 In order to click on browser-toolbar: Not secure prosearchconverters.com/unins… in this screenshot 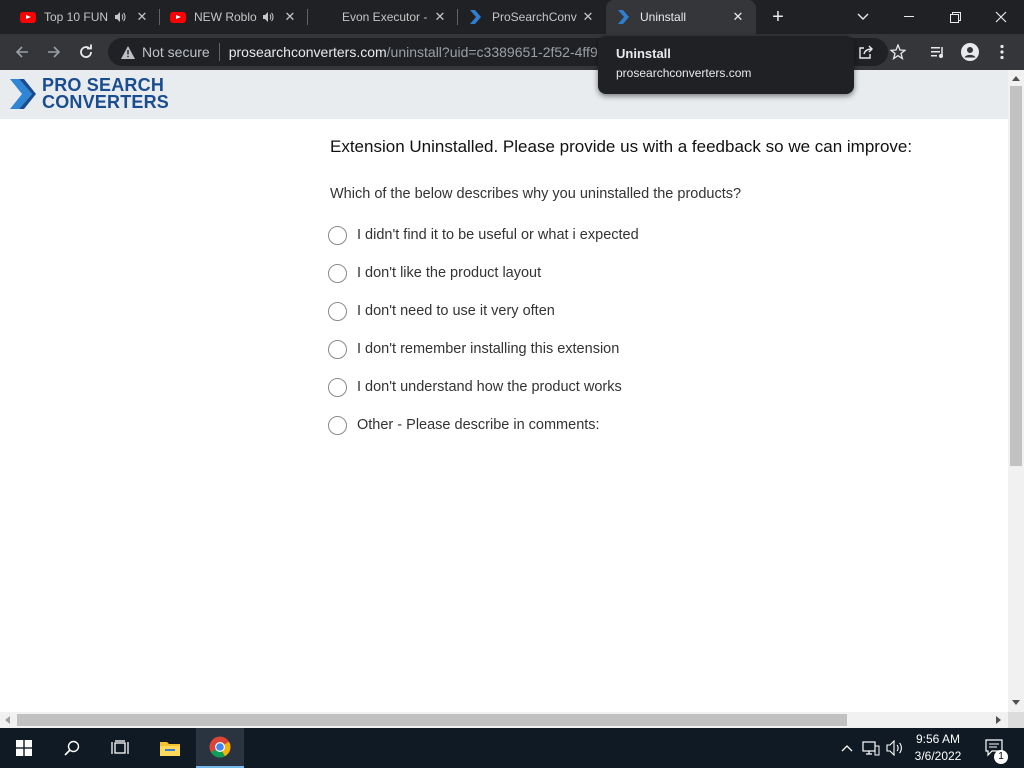, I will do `click(512, 52)`.